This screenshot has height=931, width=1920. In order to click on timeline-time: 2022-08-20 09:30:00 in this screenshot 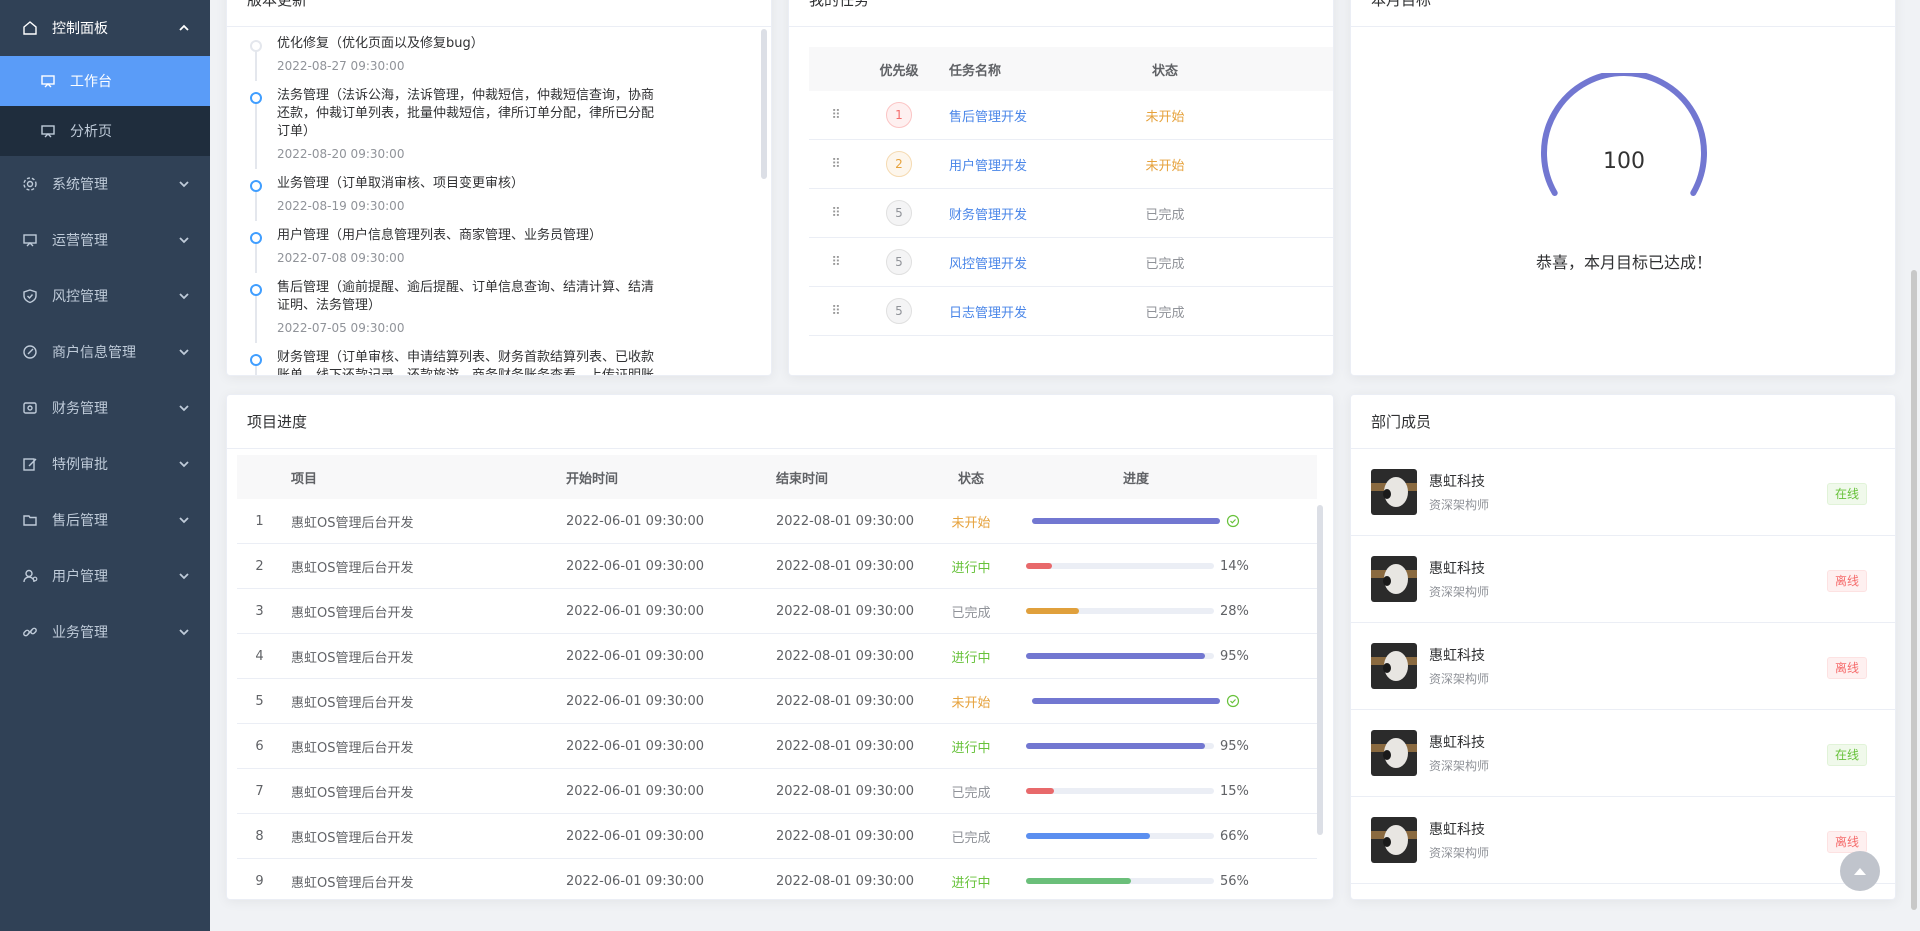, I will do `click(341, 154)`.